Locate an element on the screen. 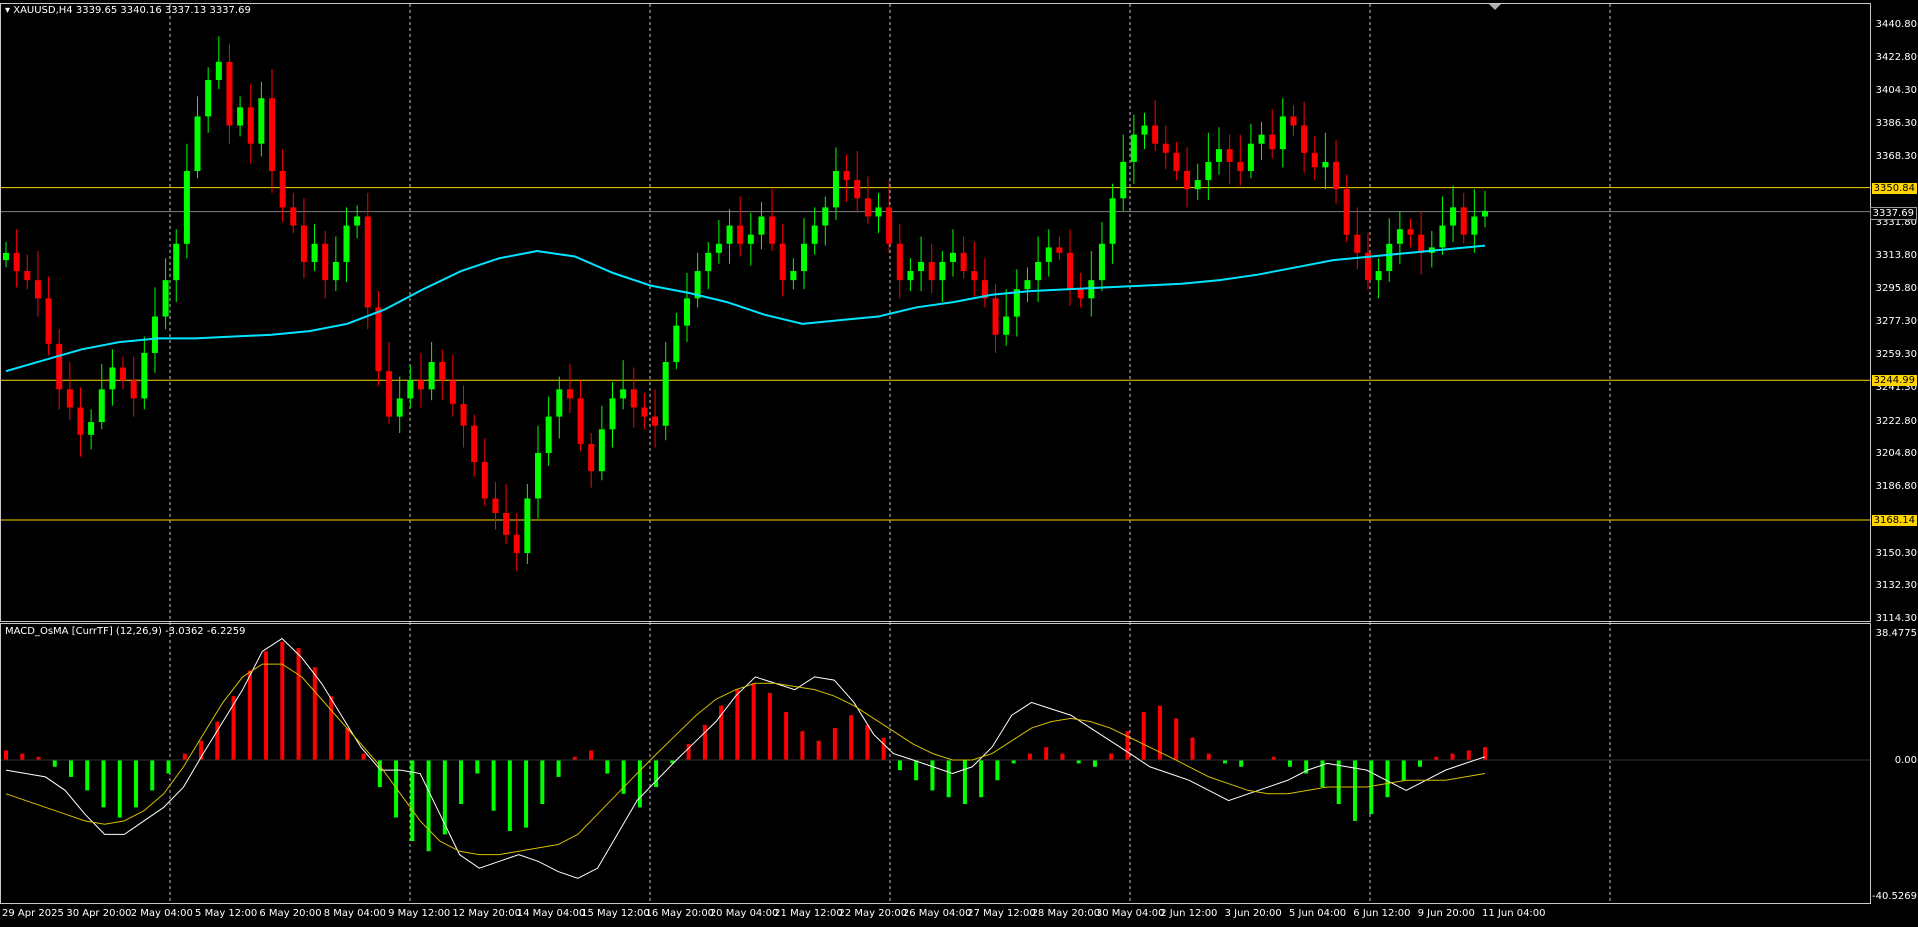  time-tick: 6 Jun 12:00 is located at coordinates (1382, 913).